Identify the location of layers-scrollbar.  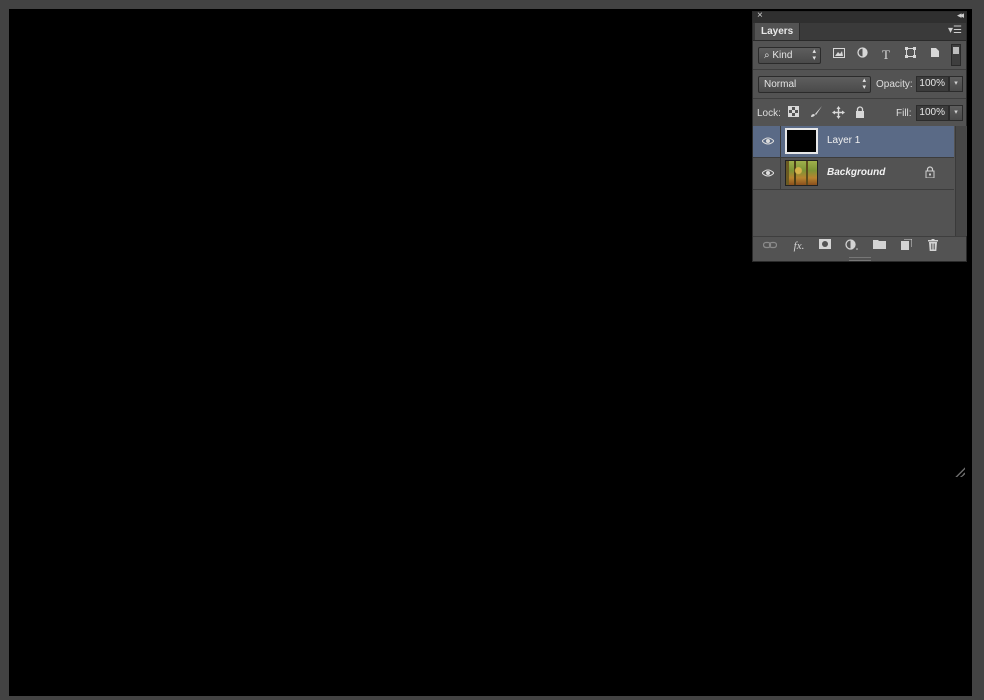
(961, 181).